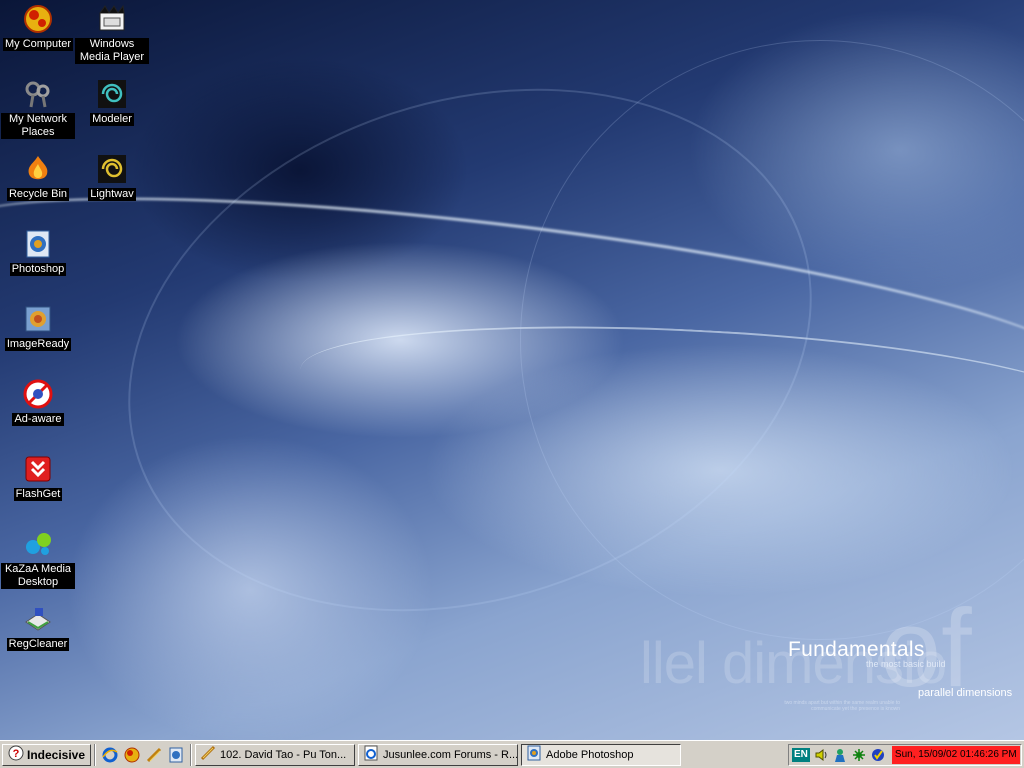 The image size is (1024, 768). Describe the element at coordinates (56, 754) in the screenshot. I see `start-label: Indecisive` at that location.